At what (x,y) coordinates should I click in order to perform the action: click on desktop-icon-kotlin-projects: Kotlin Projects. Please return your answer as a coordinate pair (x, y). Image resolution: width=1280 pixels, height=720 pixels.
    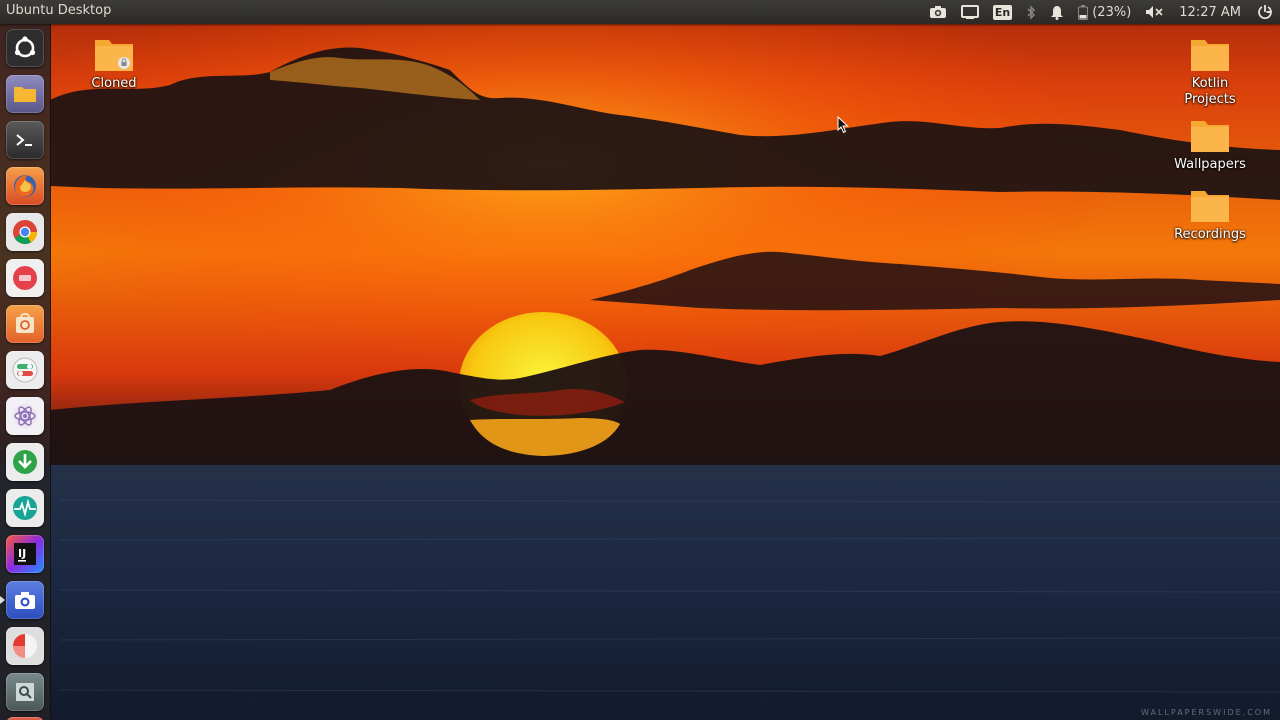
    Looking at the image, I should click on (1210, 72).